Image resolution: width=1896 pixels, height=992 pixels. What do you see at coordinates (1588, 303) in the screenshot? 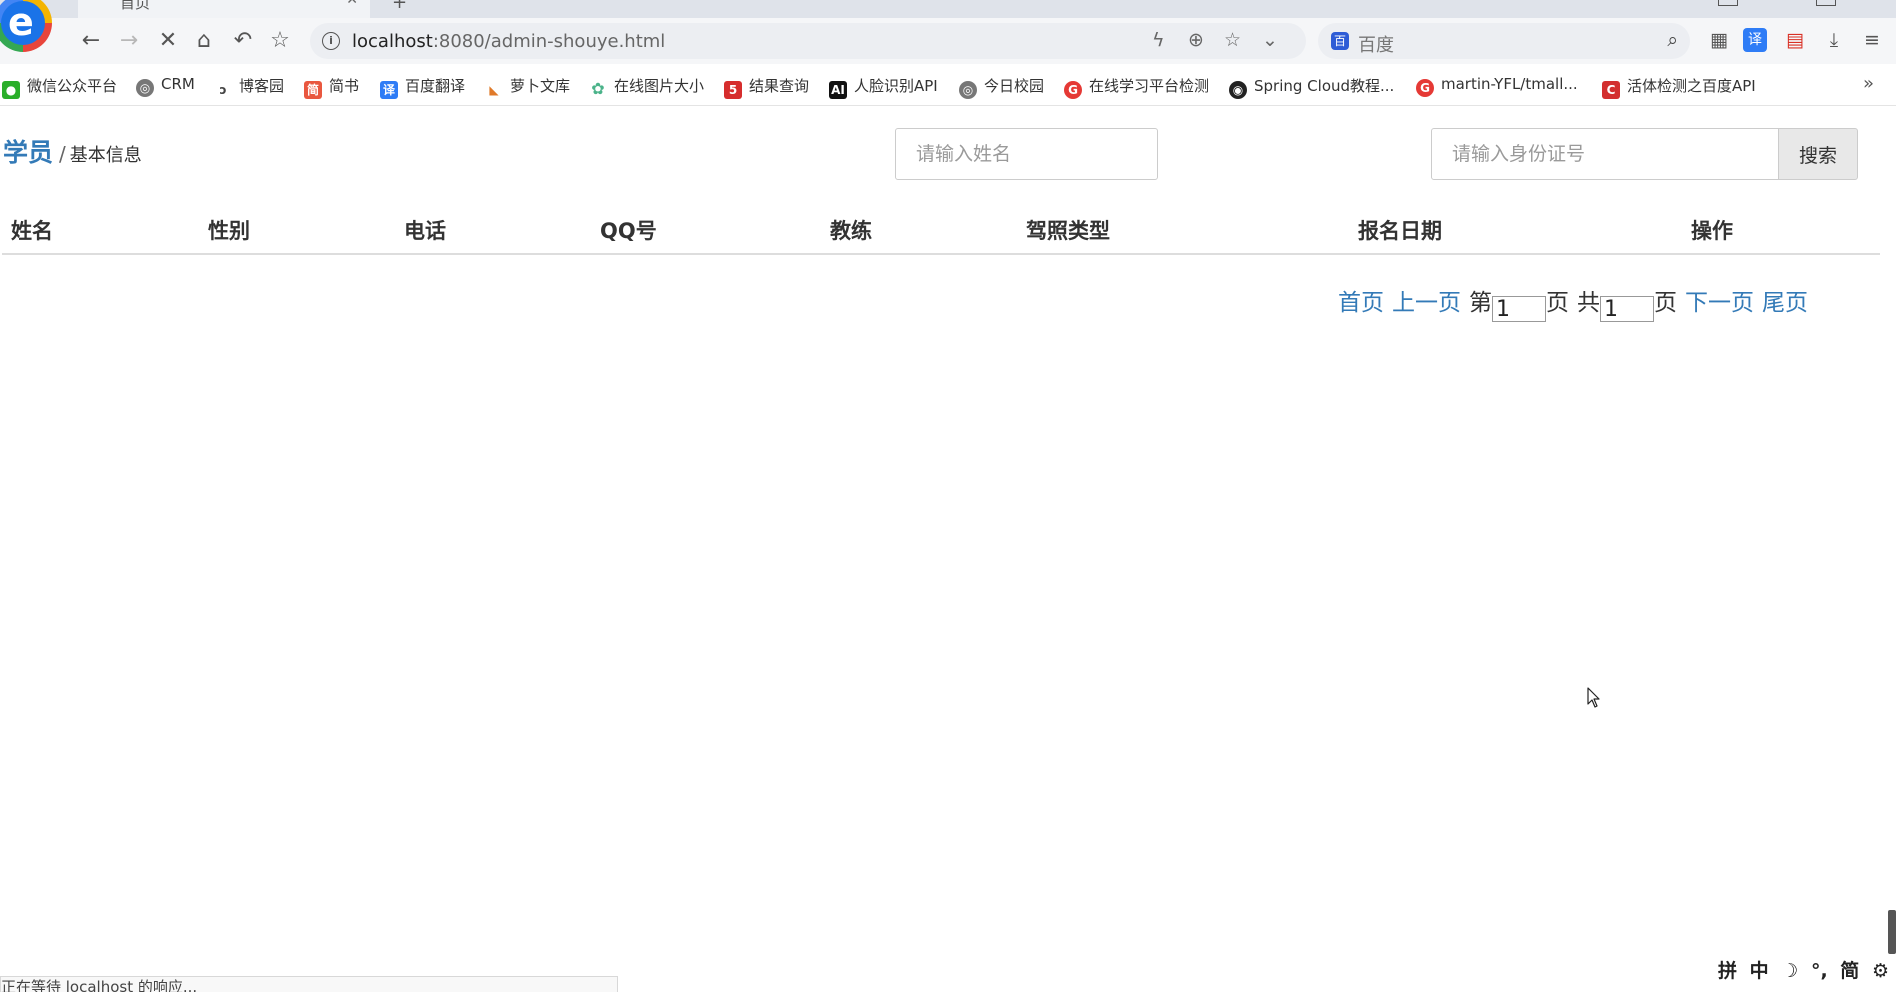
I see `total-prefix: 共` at bounding box center [1588, 303].